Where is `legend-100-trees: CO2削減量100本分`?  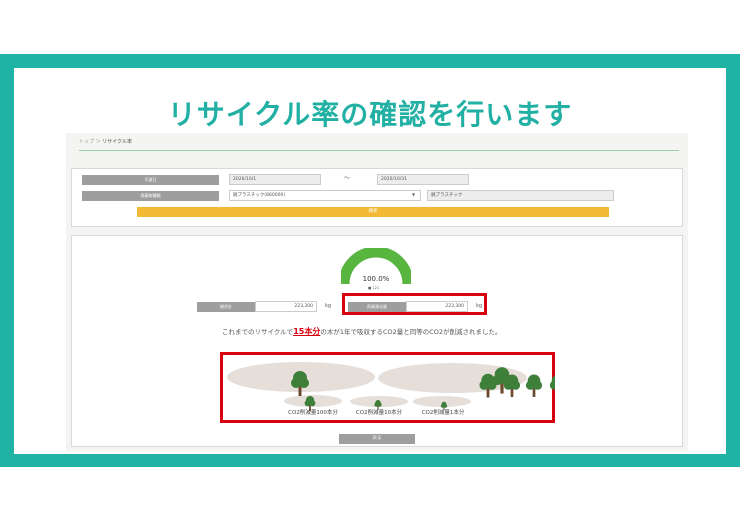 legend-100-trees: CO2削減量100本分 is located at coordinates (313, 413).